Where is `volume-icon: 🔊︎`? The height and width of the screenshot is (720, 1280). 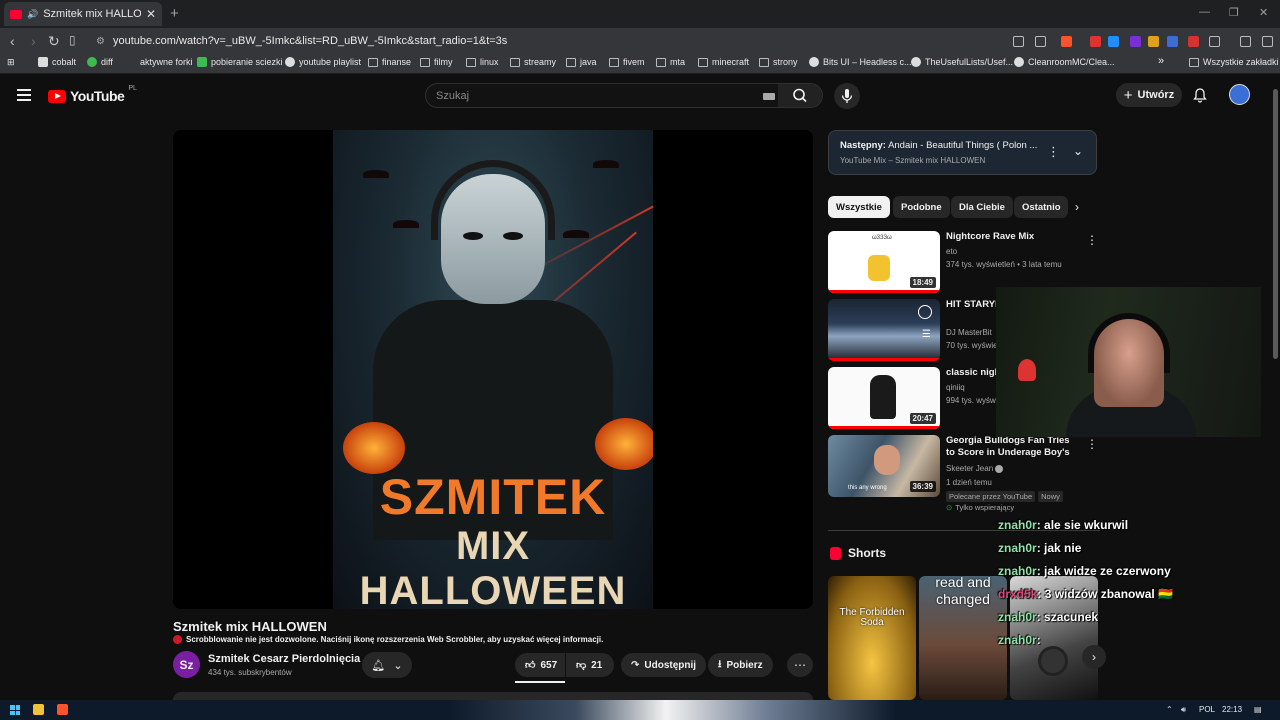 volume-icon: 🔊︎ is located at coordinates (1183, 710).